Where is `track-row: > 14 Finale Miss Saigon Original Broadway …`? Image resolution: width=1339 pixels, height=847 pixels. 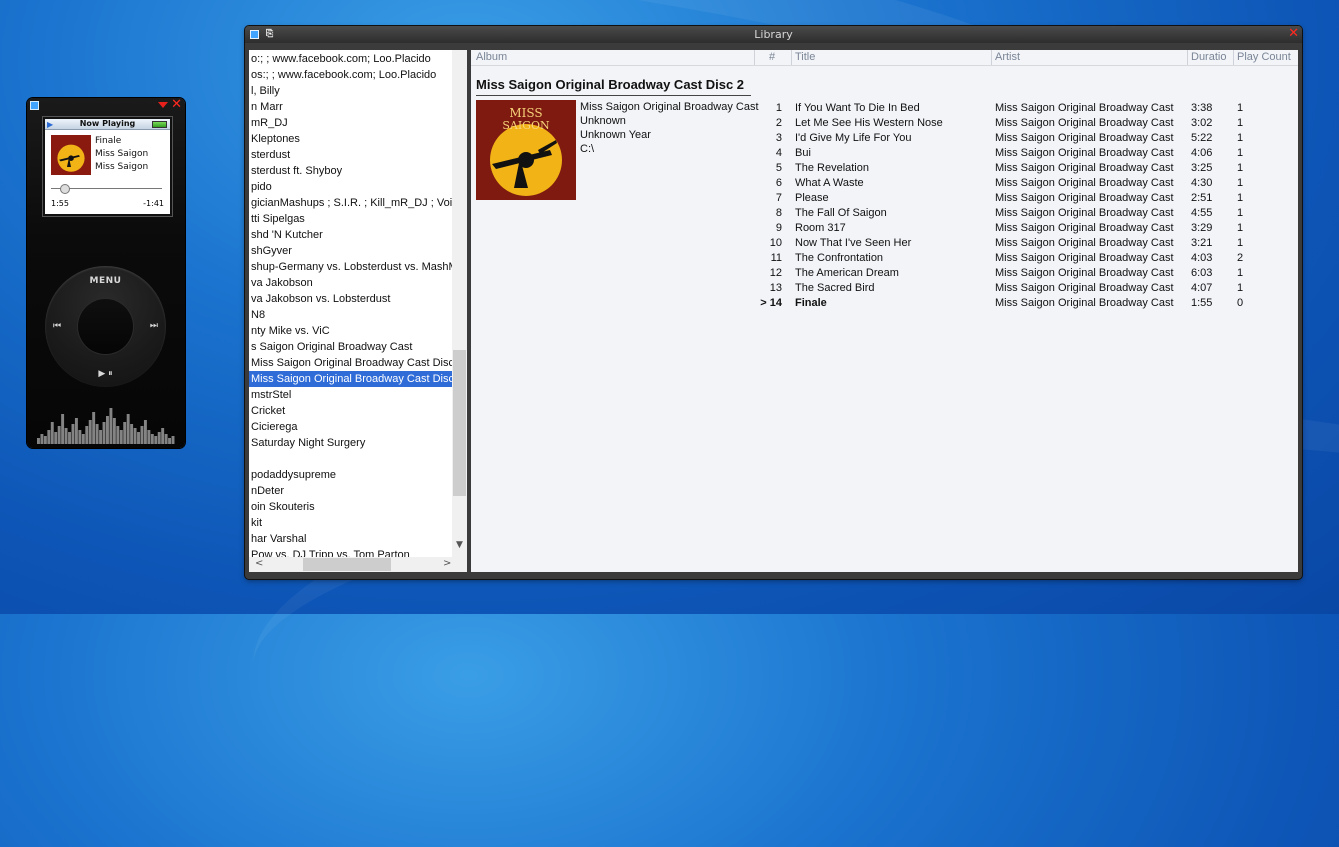
track-row: > 14 Finale Miss Saigon Original Broadway … is located at coordinates (884, 303).